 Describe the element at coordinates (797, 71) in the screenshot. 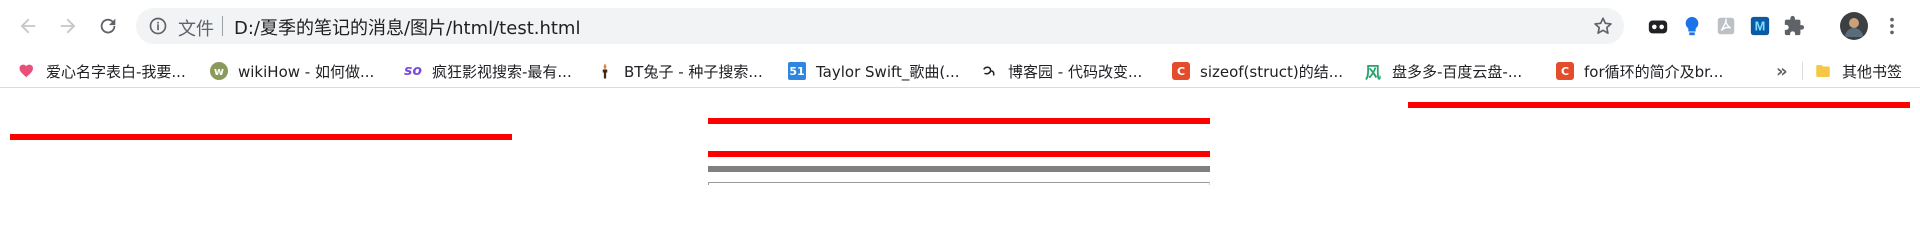

I see `51-icon: 51` at that location.